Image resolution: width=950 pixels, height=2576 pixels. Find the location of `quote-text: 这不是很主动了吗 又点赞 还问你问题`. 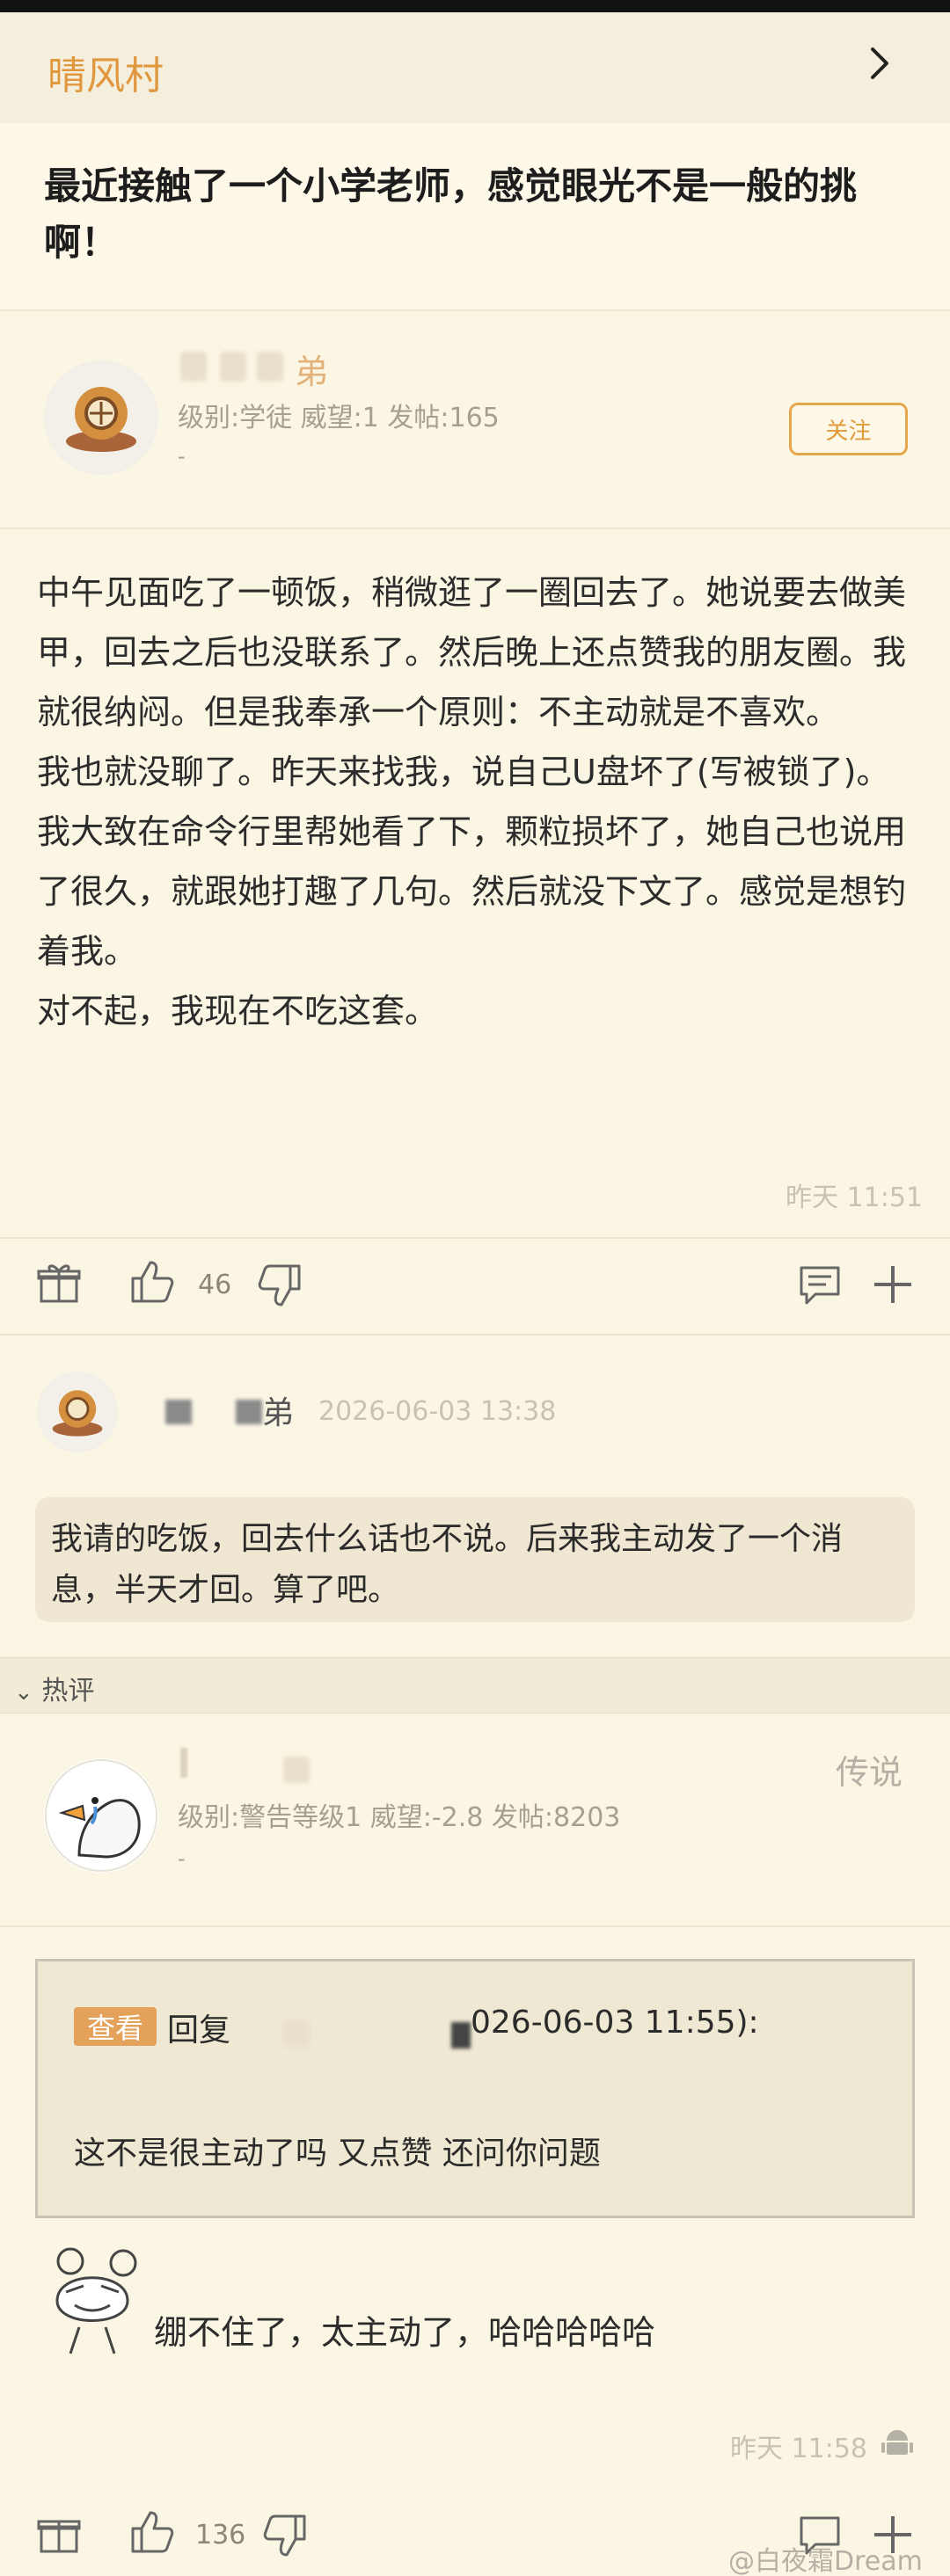

quote-text: 这不是很主动了吗 又点赞 还问你问题 is located at coordinates (337, 2154).